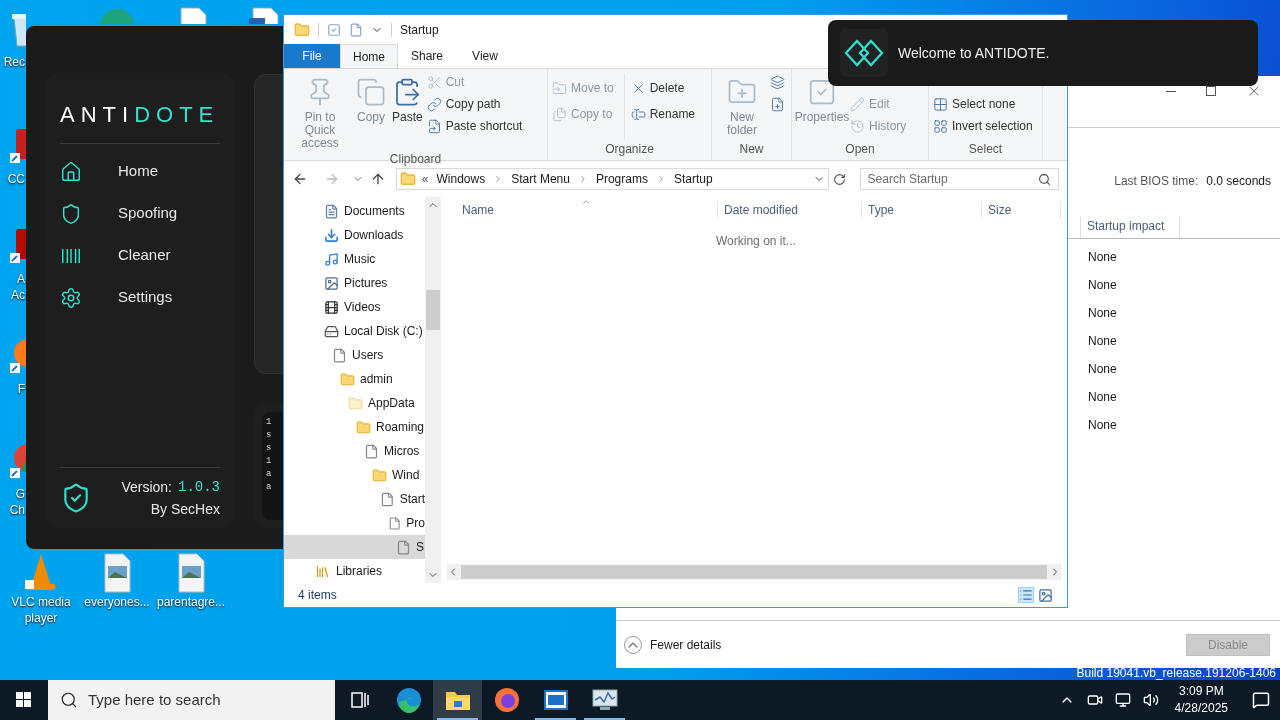 The height and width of the screenshot is (720, 1280). I want to click on settings-icon, so click(71, 297).